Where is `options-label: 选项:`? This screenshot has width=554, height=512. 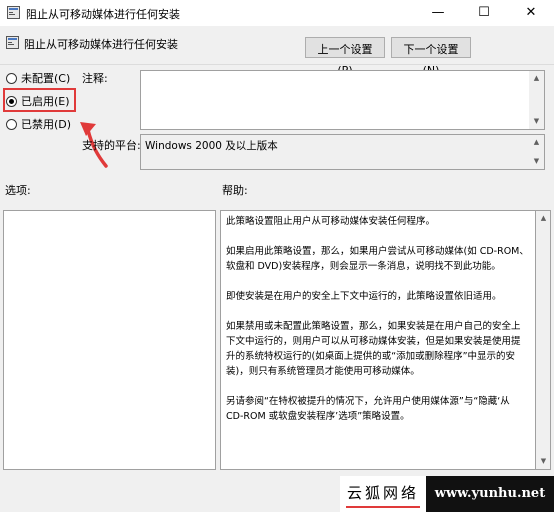 options-label: 选项: is located at coordinates (18, 190).